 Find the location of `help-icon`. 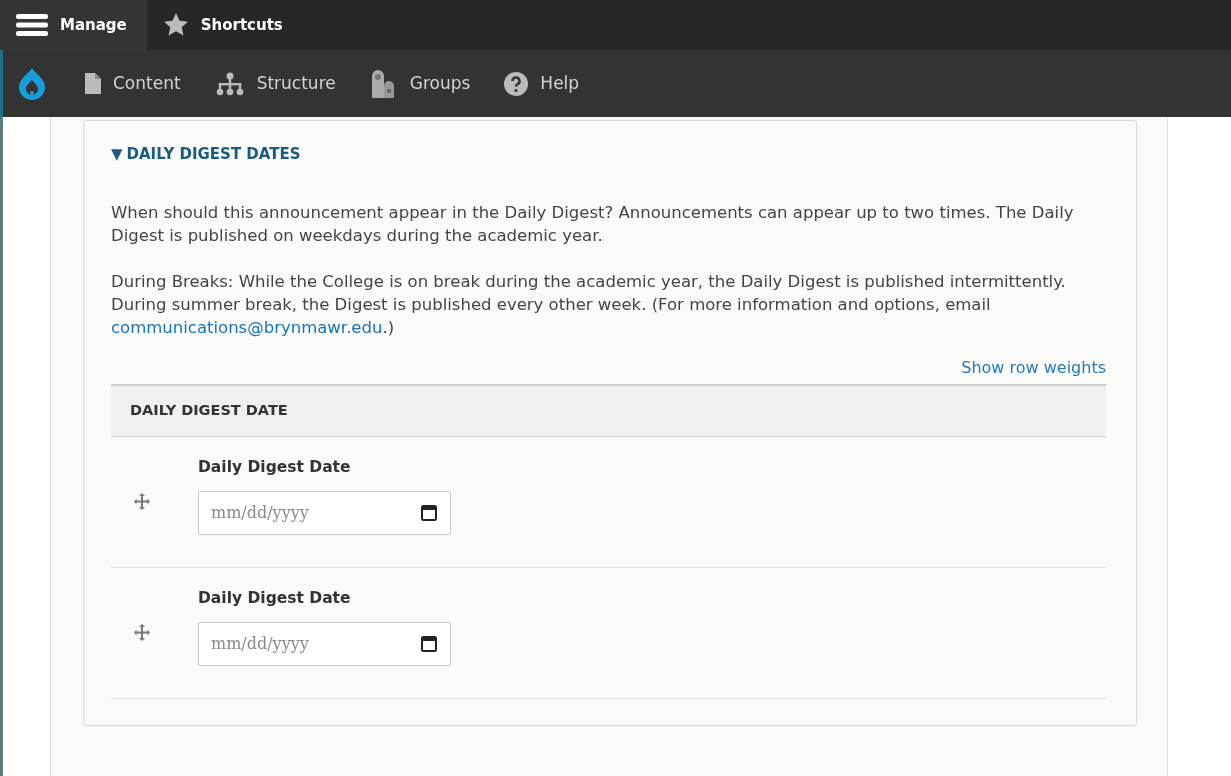

help-icon is located at coordinates (516, 83).